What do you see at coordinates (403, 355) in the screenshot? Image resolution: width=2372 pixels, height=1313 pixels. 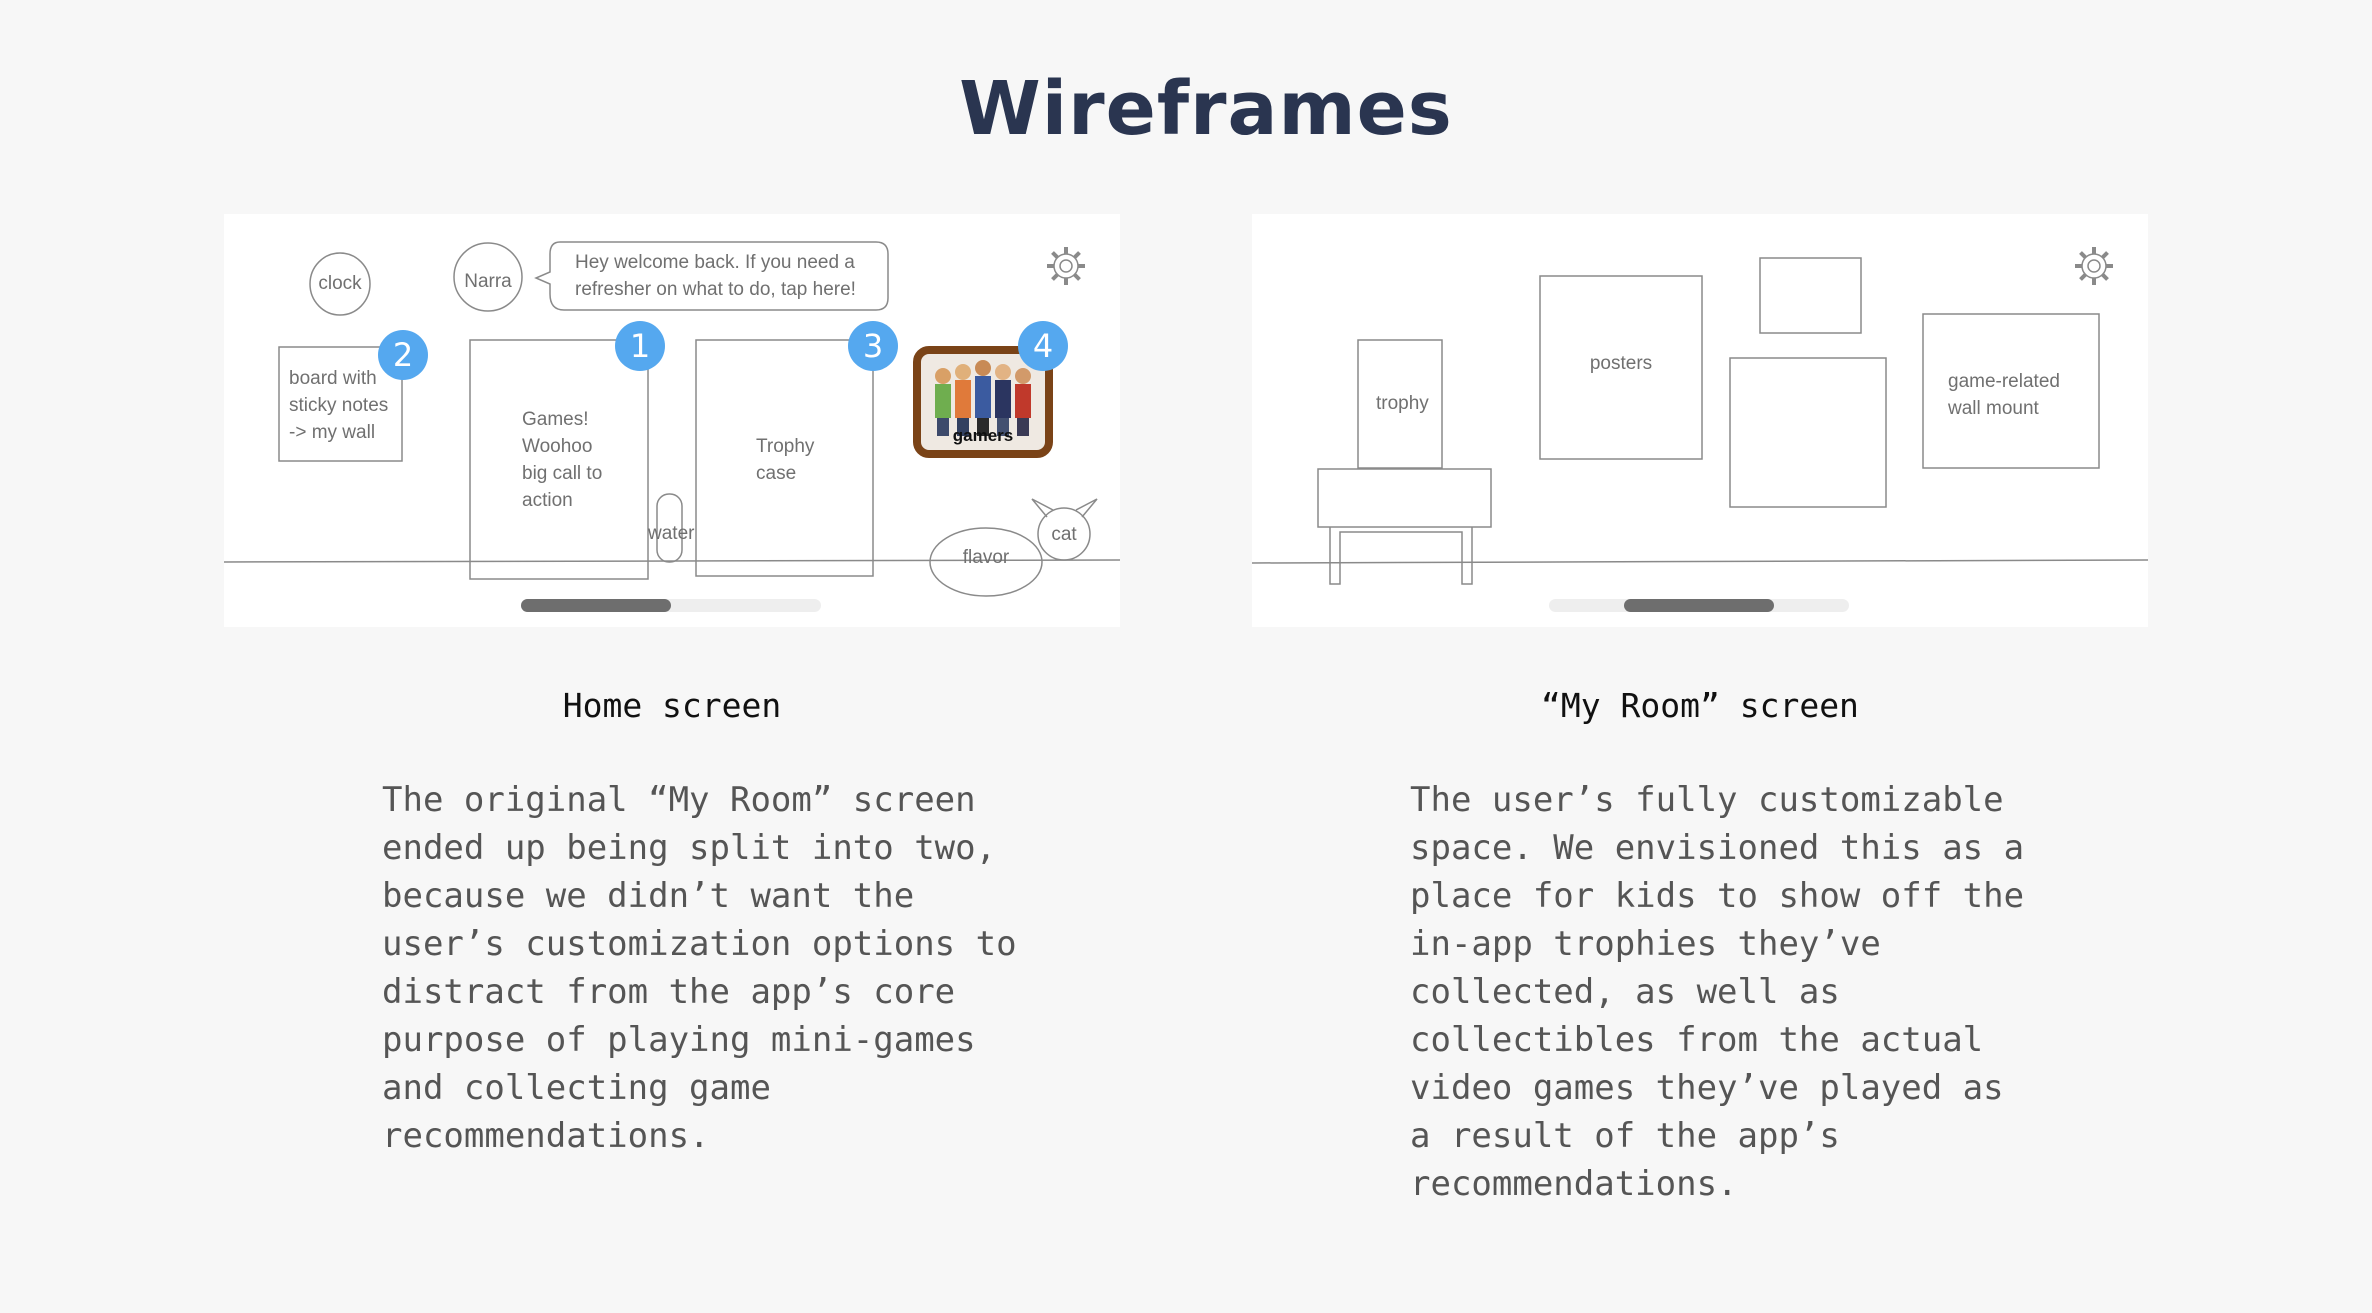 I see `badge-2: 2` at bounding box center [403, 355].